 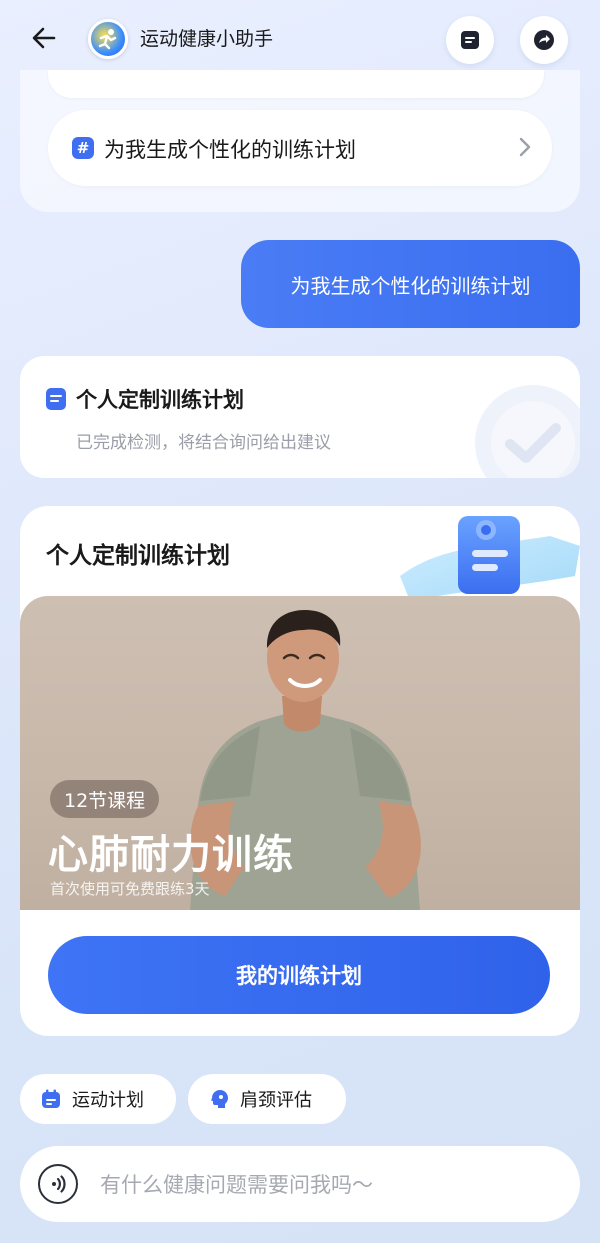 I want to click on plan-illustration-icon, so click(x=490, y=558).